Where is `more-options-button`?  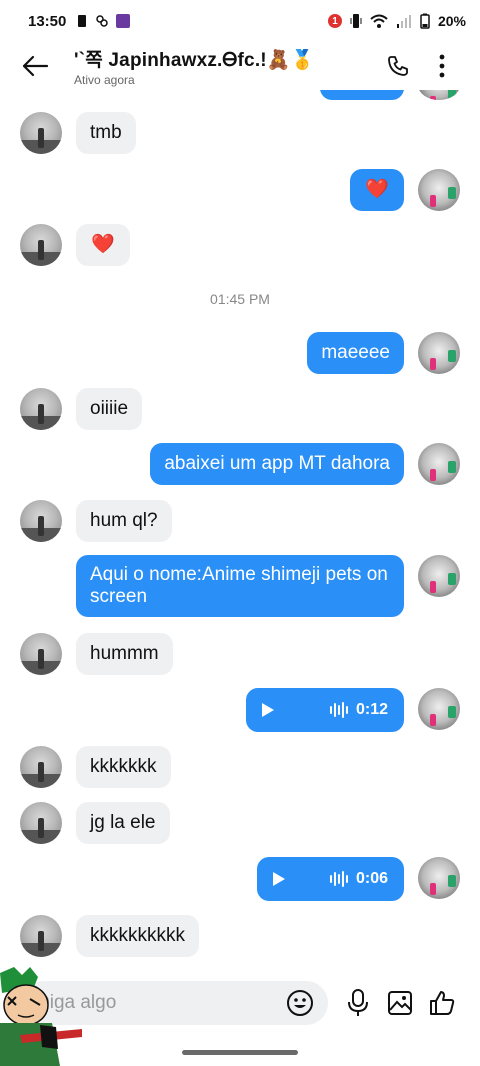
more-options-button is located at coordinates (442, 66).